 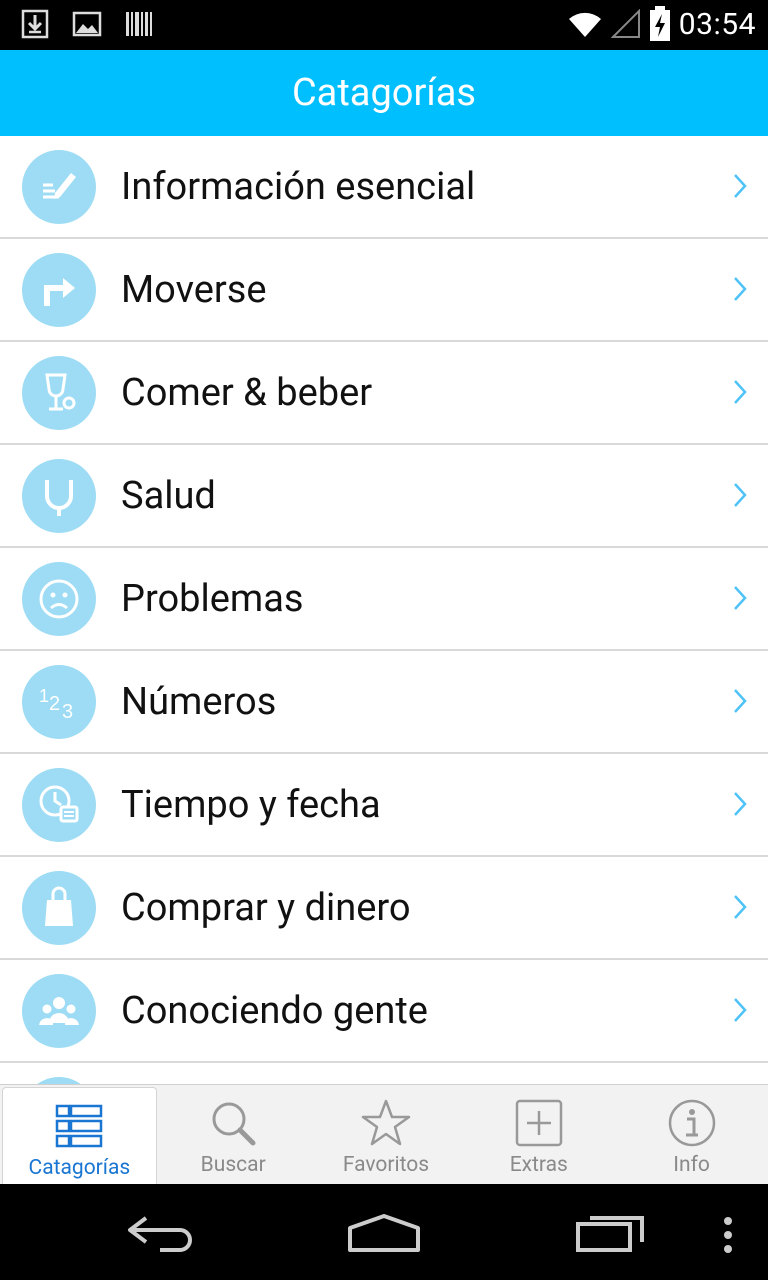 I want to click on category-row-informacion-esencial: Información esencial, so click(x=384, y=187).